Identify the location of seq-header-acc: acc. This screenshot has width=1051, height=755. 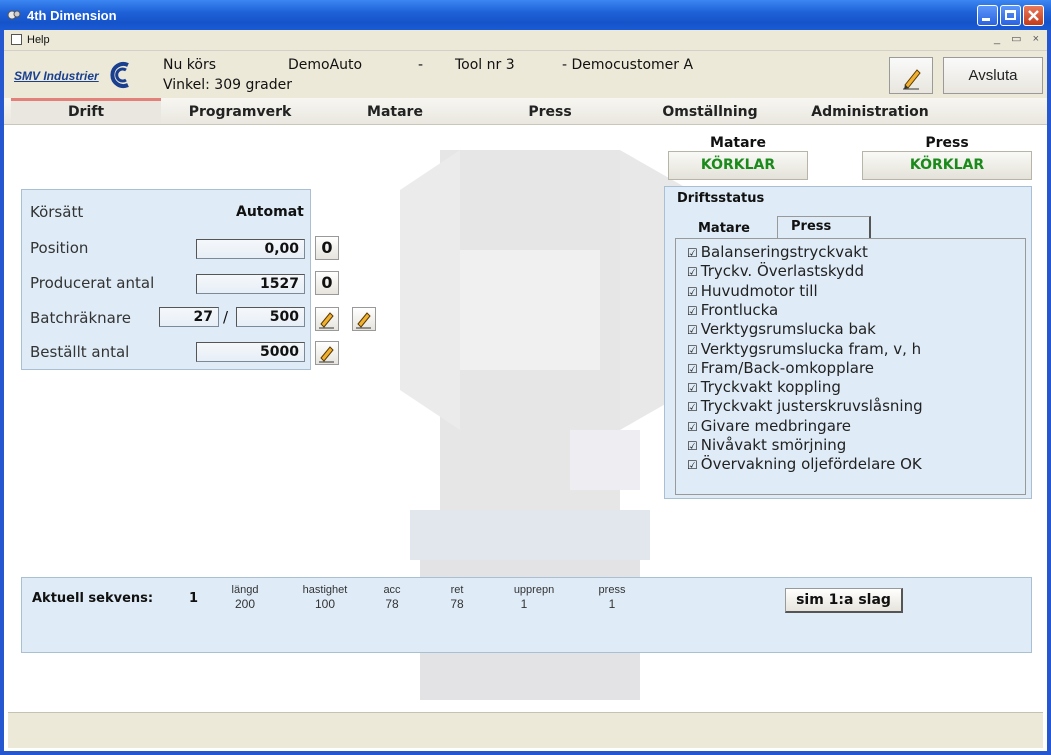
(392, 590).